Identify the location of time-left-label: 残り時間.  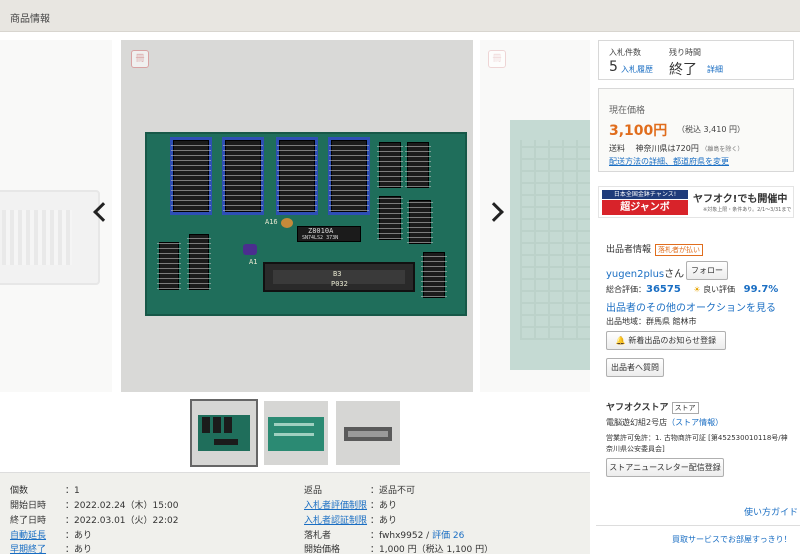
(685, 52).